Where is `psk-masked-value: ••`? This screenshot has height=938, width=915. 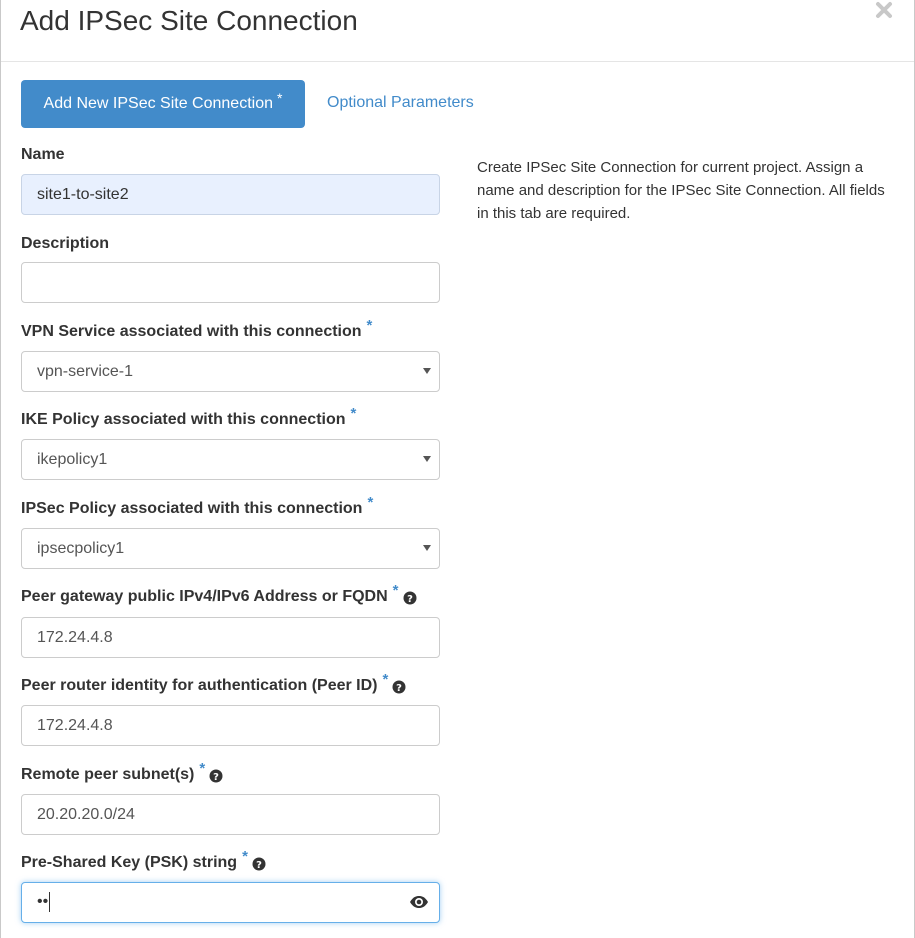 psk-masked-value: •• is located at coordinates (43, 901).